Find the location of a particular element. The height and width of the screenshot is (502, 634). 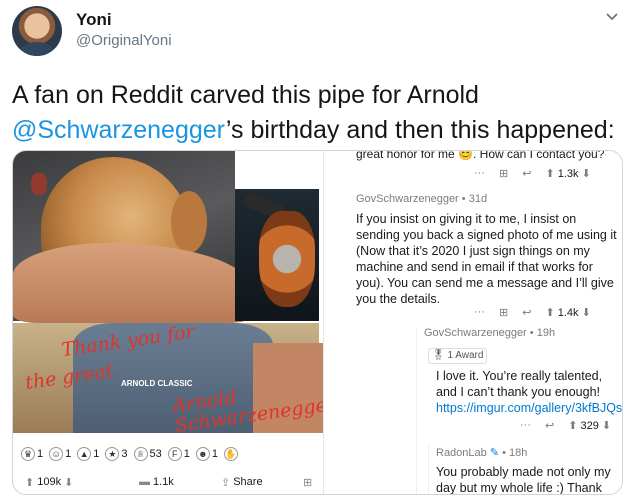

award-item: ✋ is located at coordinates (232, 454).